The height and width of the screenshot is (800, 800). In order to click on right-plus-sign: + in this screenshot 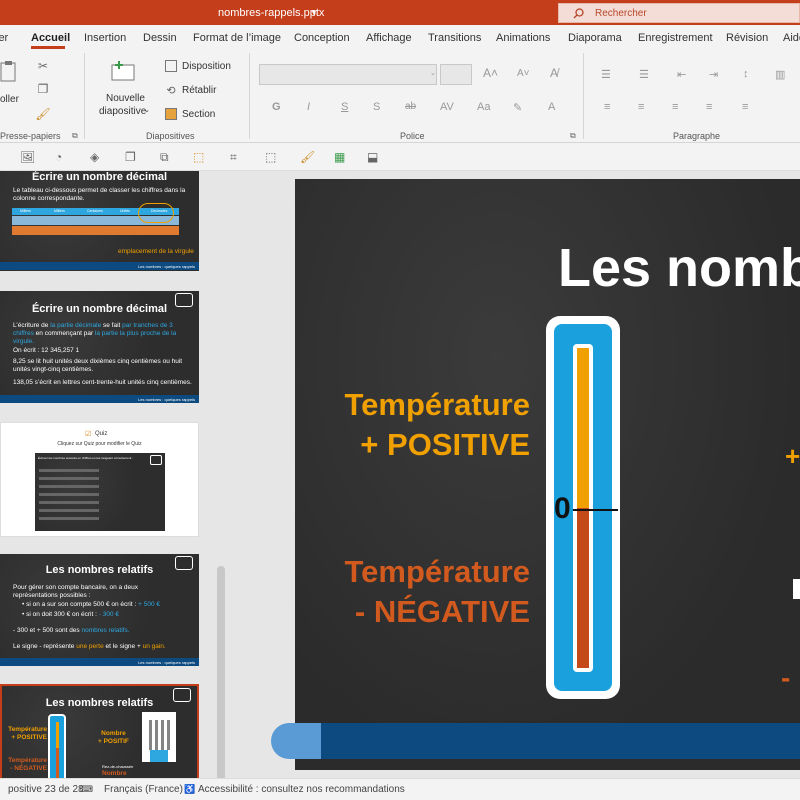, I will do `click(792, 456)`.